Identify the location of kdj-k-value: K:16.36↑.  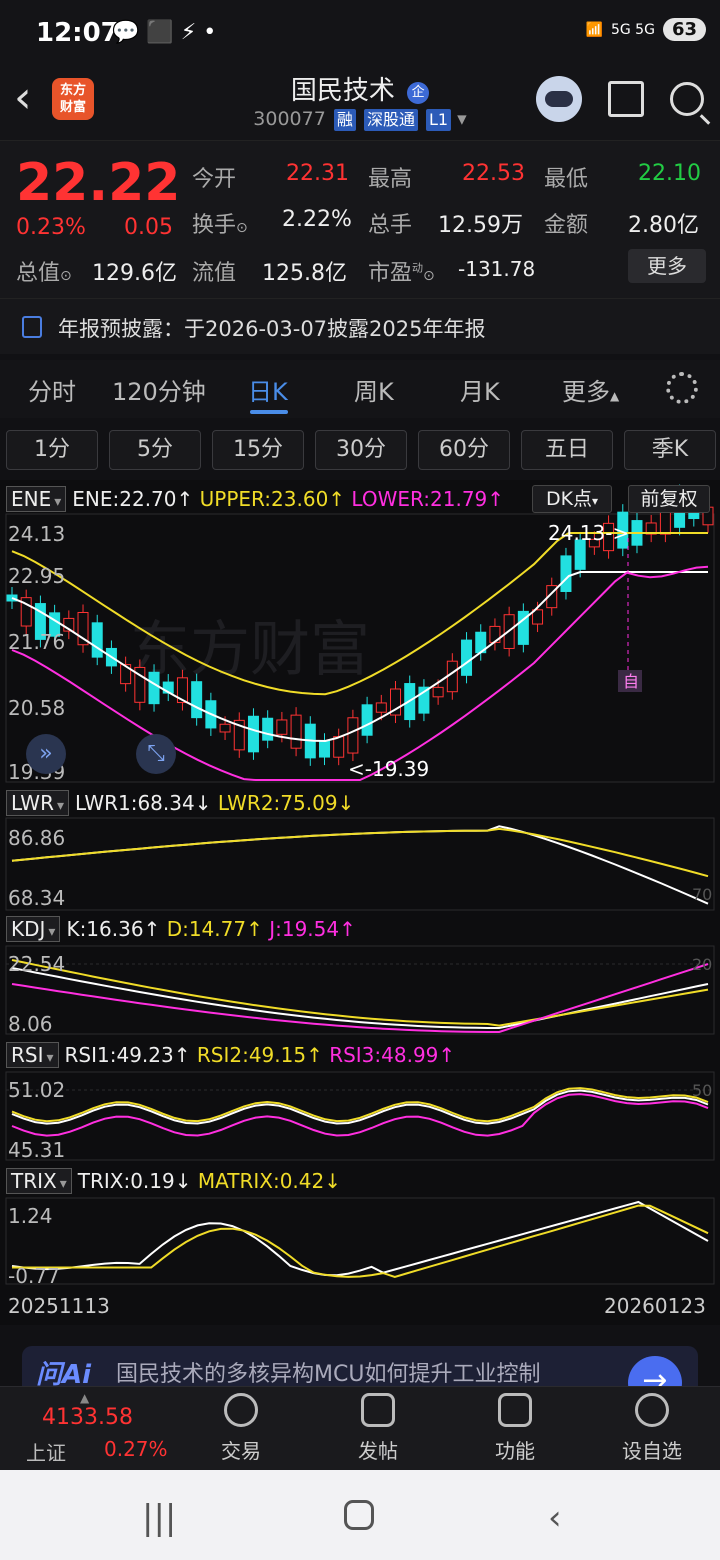
(113, 929).